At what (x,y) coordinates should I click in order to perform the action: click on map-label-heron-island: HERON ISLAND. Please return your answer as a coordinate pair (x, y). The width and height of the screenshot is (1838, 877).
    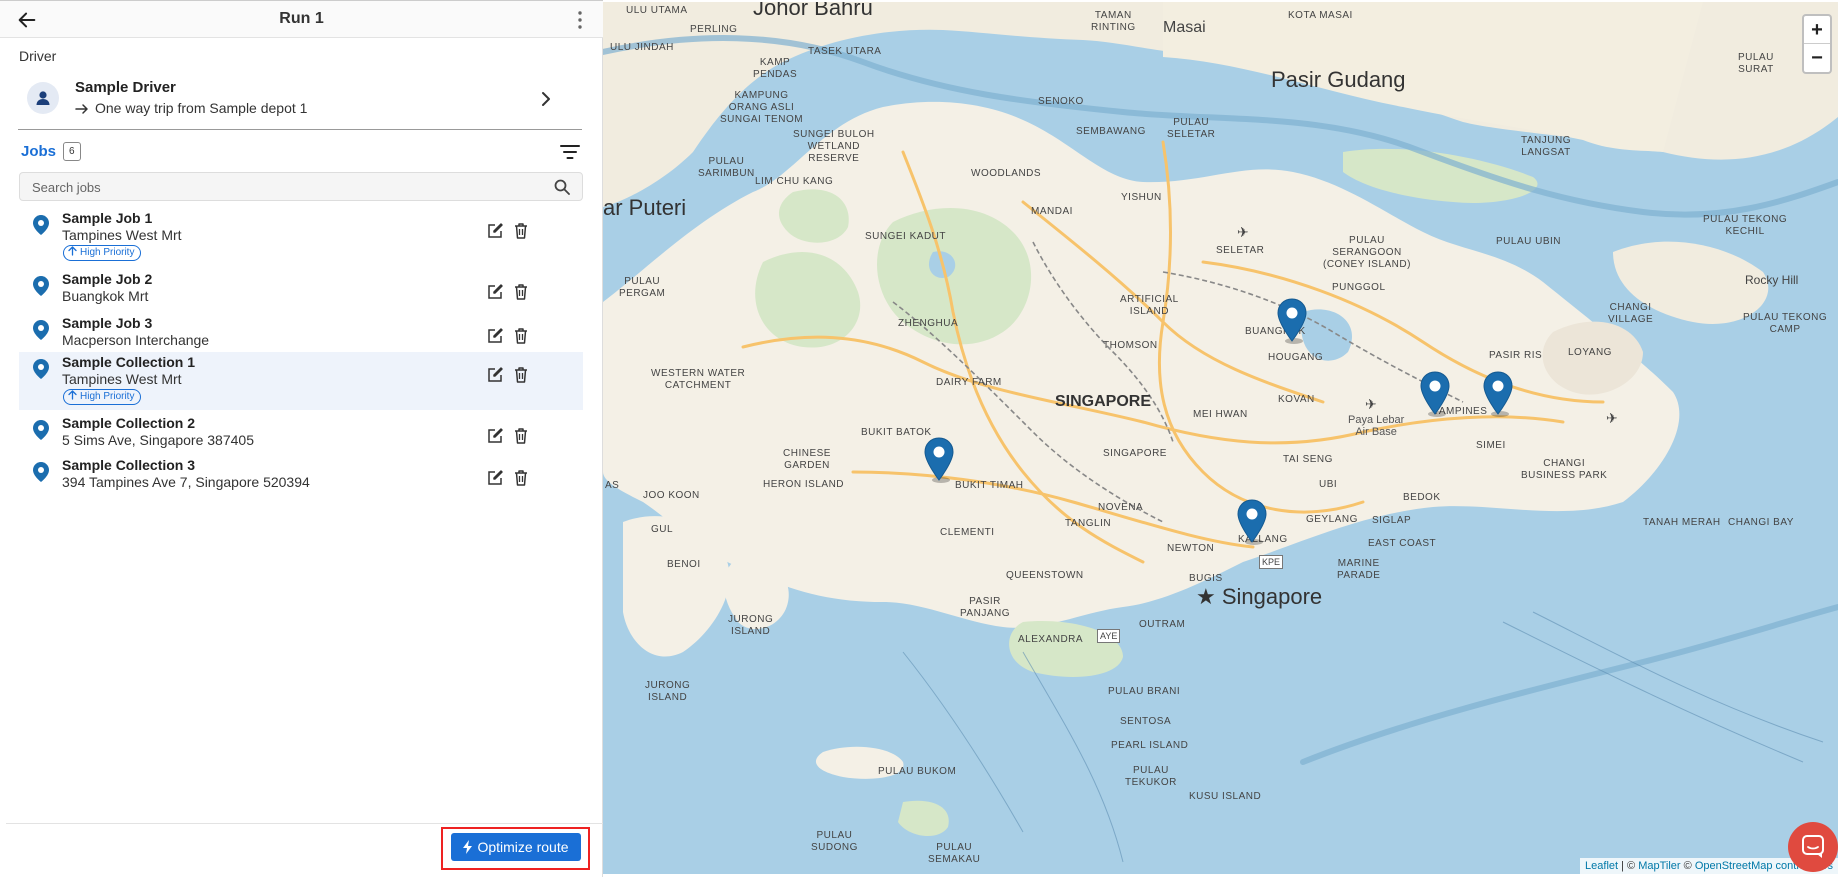
    Looking at the image, I should click on (804, 484).